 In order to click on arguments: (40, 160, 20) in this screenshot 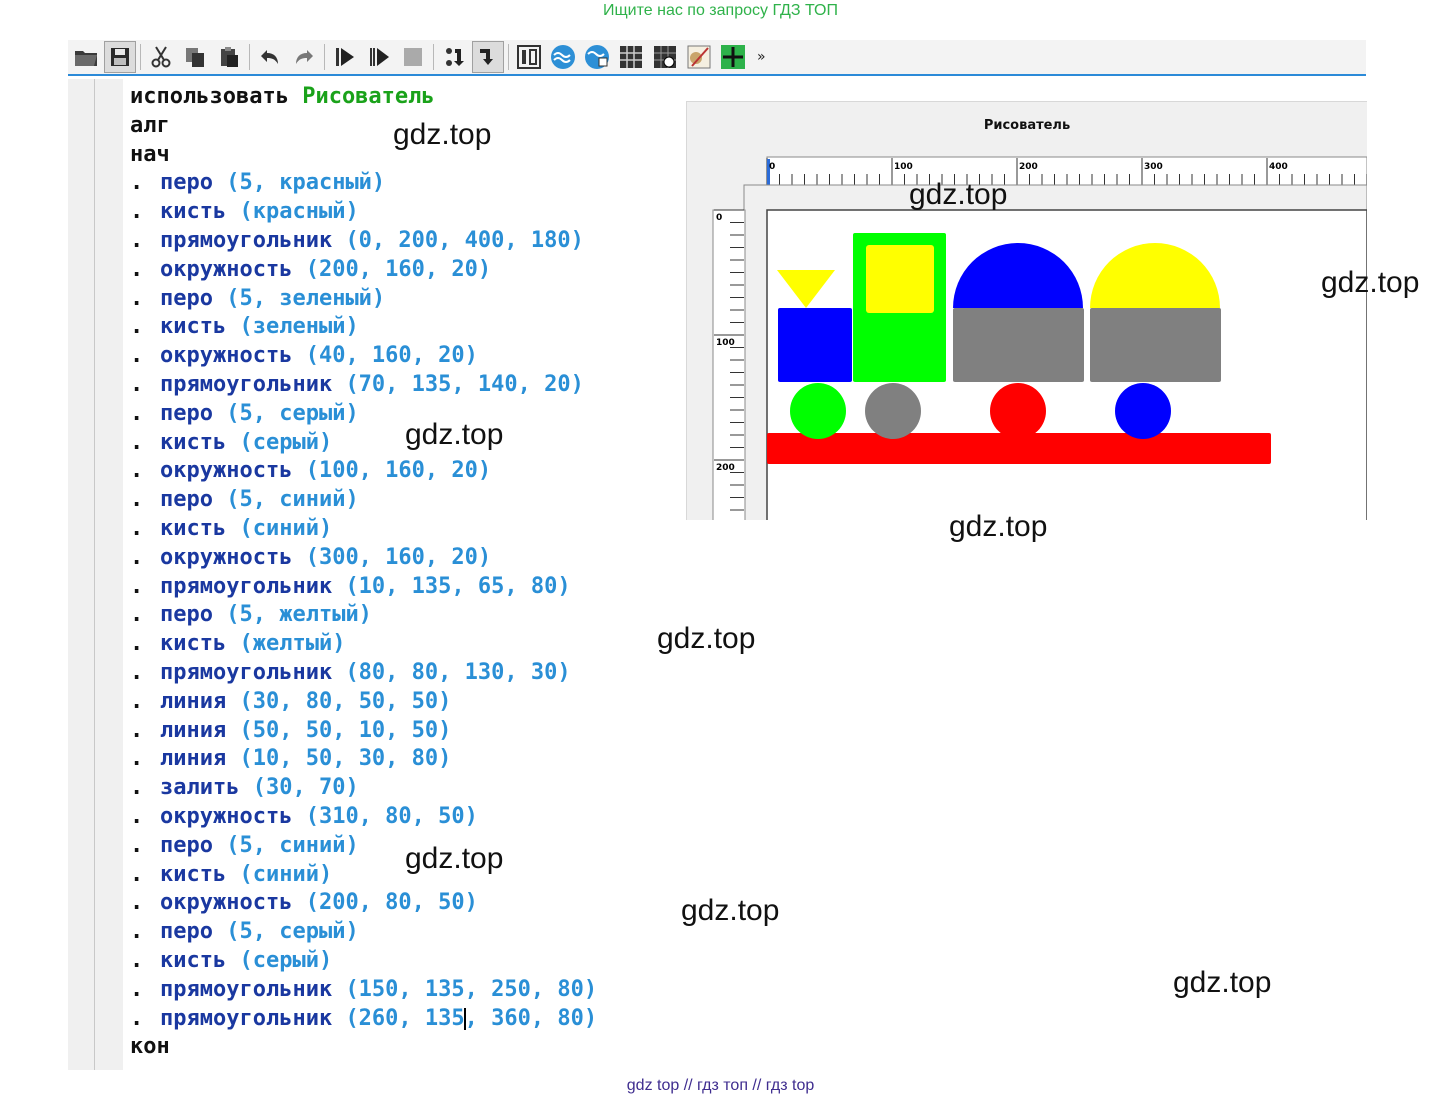, I will do `click(391, 356)`.